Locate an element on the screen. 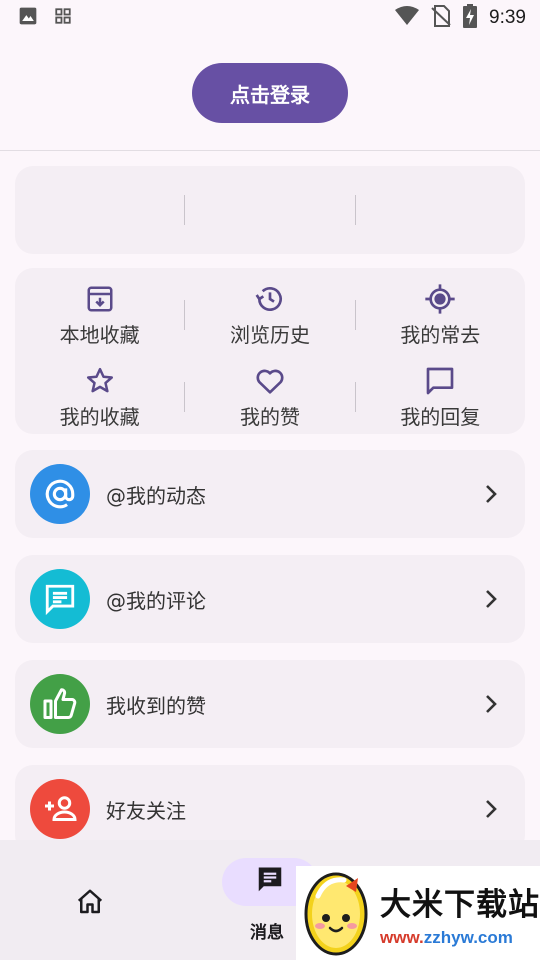 Image resolution: width=540 pixels, height=960 pixels. message-icon is located at coordinates (270, 882).